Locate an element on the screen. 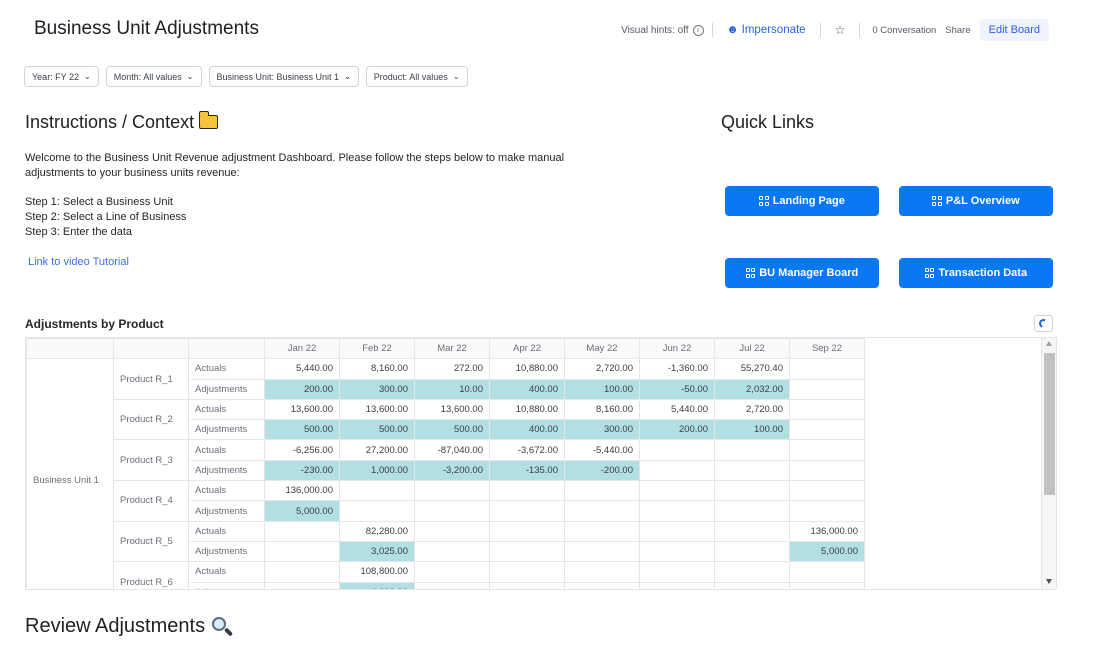  business-unit-cell: Business Unit 1 is located at coordinates (70, 473).